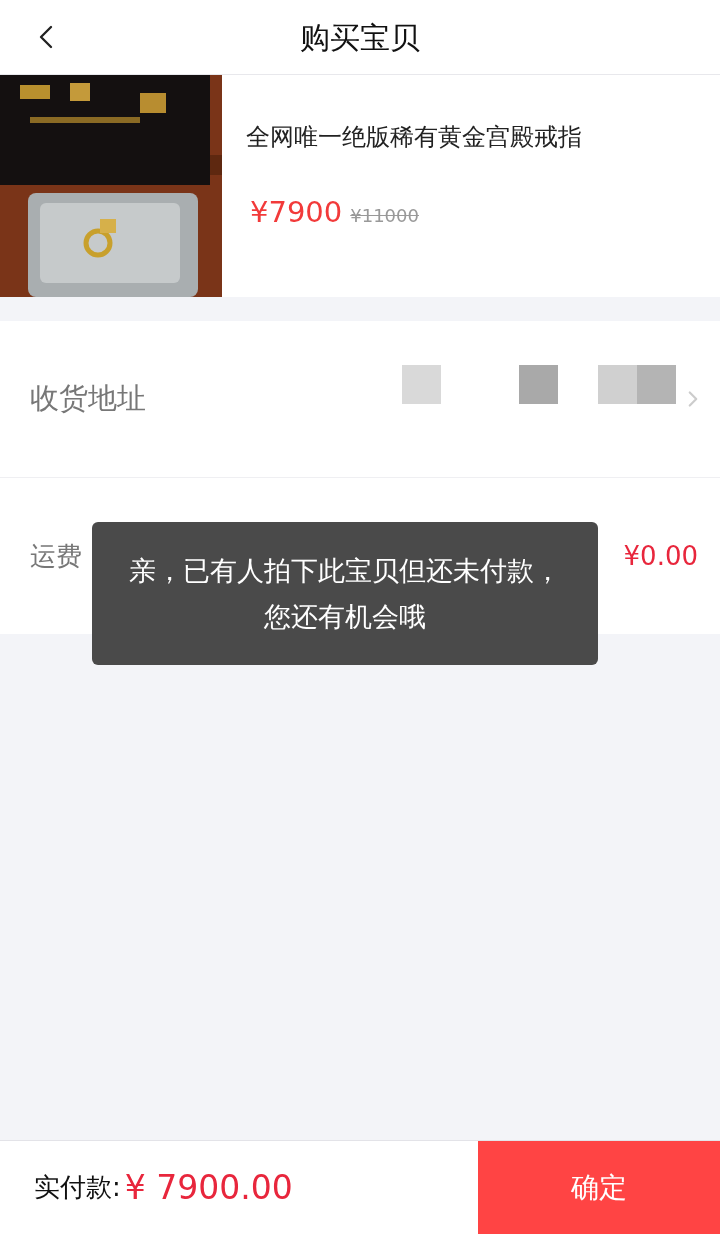 This screenshot has width=720, height=1234. I want to click on total-label: 实付款:, so click(77, 1187).